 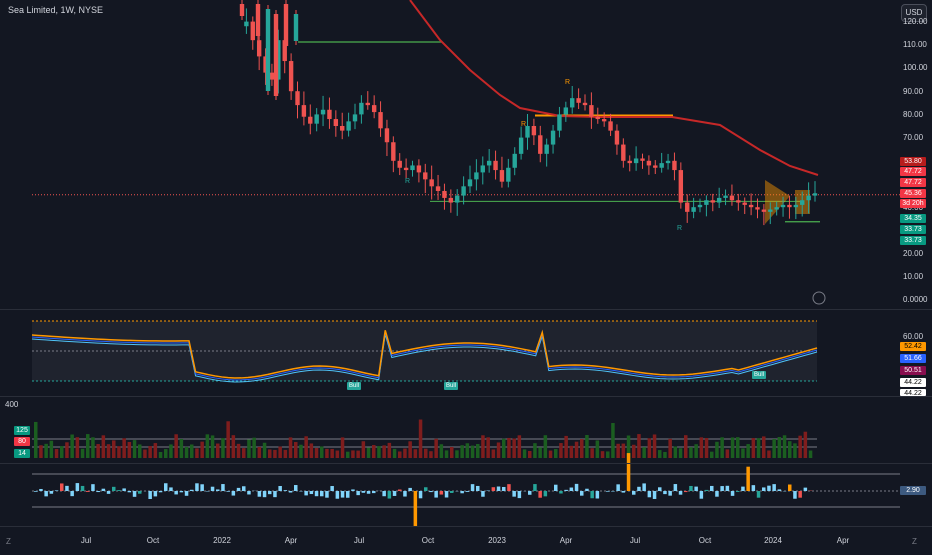 I want to click on time-axis-tick: Jul, so click(x=359, y=540).